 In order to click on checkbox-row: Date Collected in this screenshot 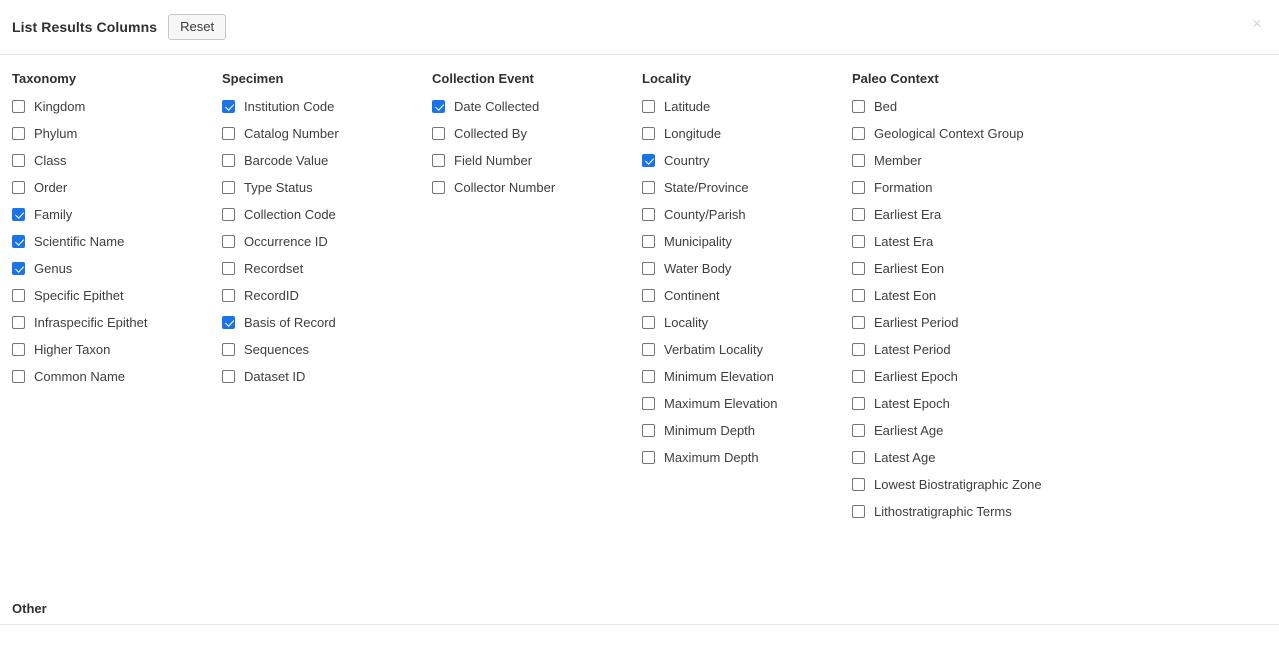, I will do `click(537, 106)`.